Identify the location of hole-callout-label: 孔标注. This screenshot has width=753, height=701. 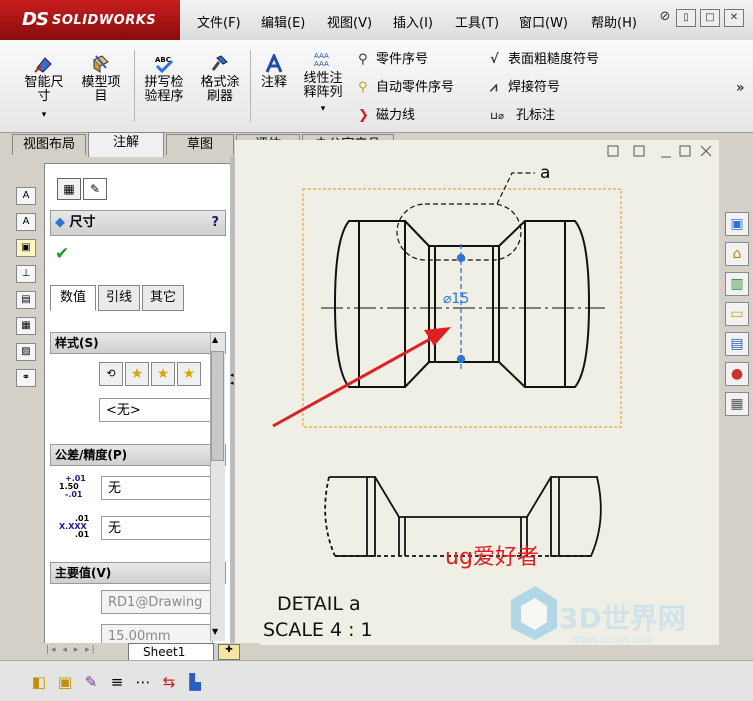
(536, 115).